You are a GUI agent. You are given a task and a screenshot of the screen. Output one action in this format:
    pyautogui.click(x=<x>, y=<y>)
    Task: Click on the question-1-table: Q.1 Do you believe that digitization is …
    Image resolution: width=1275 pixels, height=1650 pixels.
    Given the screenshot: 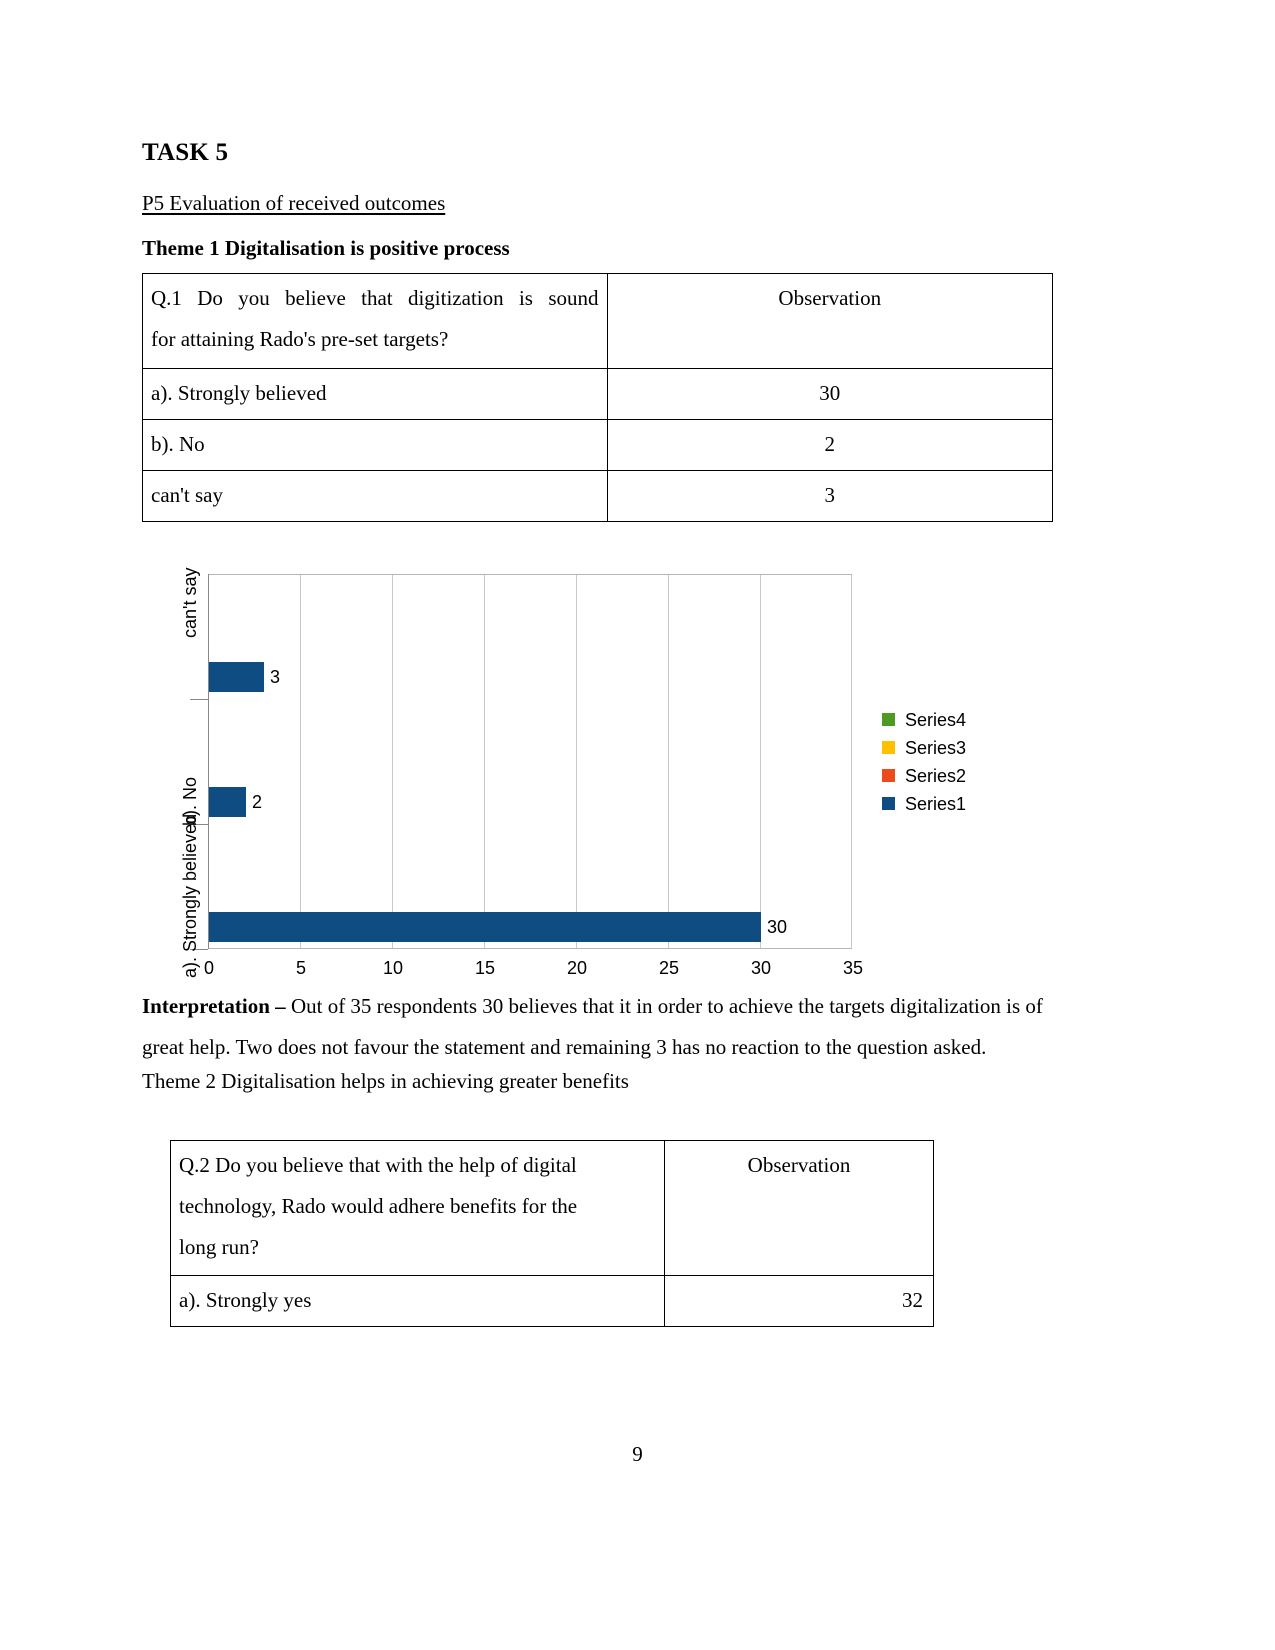 What is the action you would take?
    pyautogui.click(x=597, y=397)
    